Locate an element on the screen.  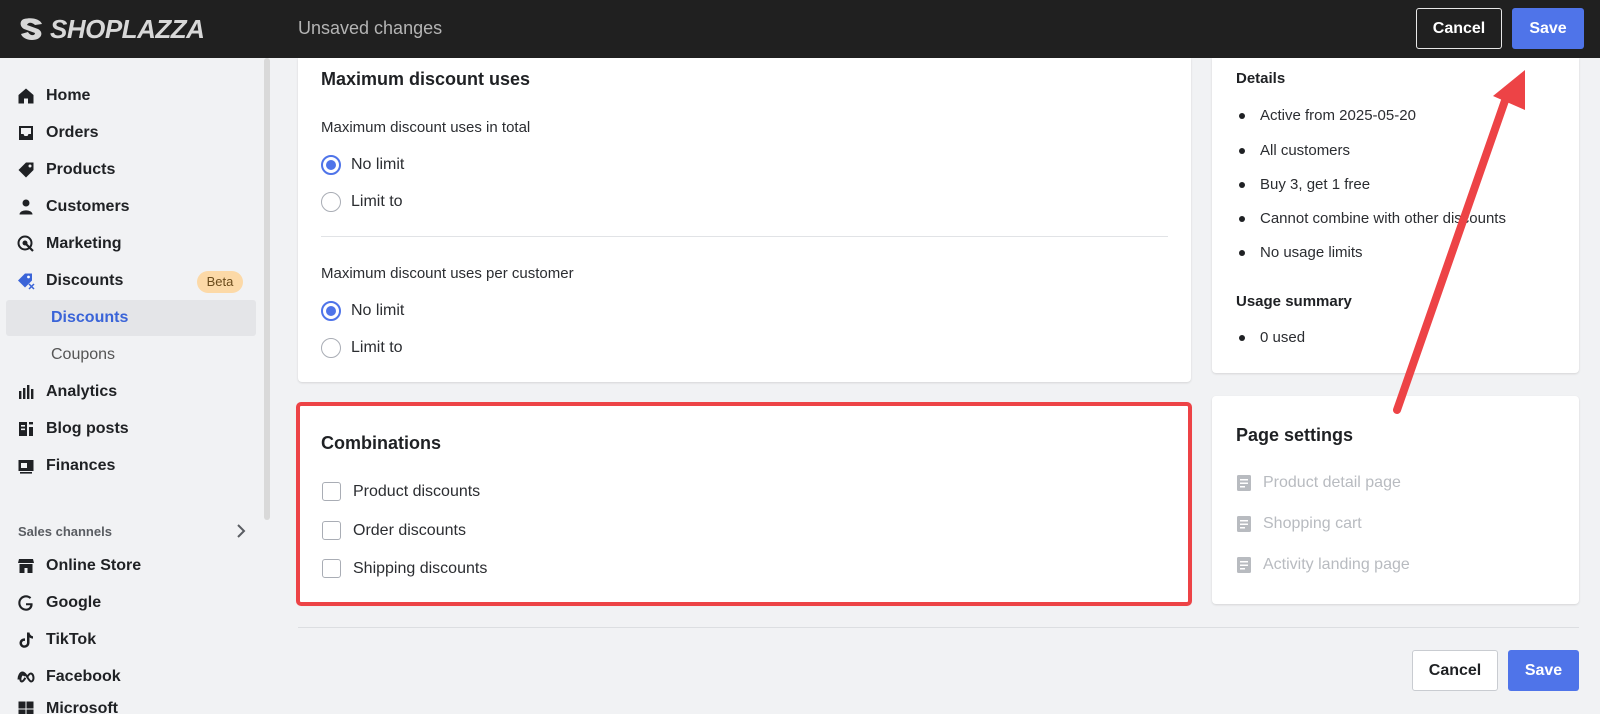
bar-chart-icon is located at coordinates (26, 392).